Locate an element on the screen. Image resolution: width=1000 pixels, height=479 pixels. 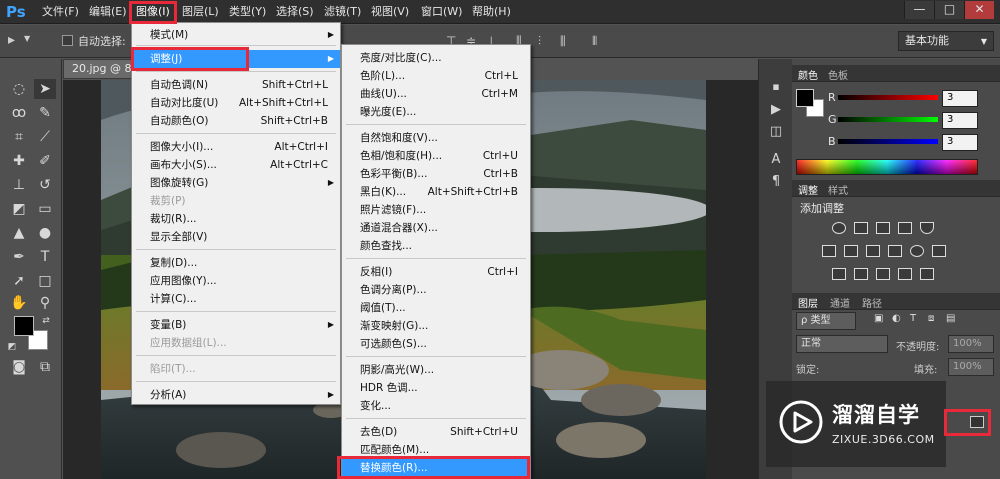
quick-select-tool-icon: ✎ is located at coordinates (45, 113).